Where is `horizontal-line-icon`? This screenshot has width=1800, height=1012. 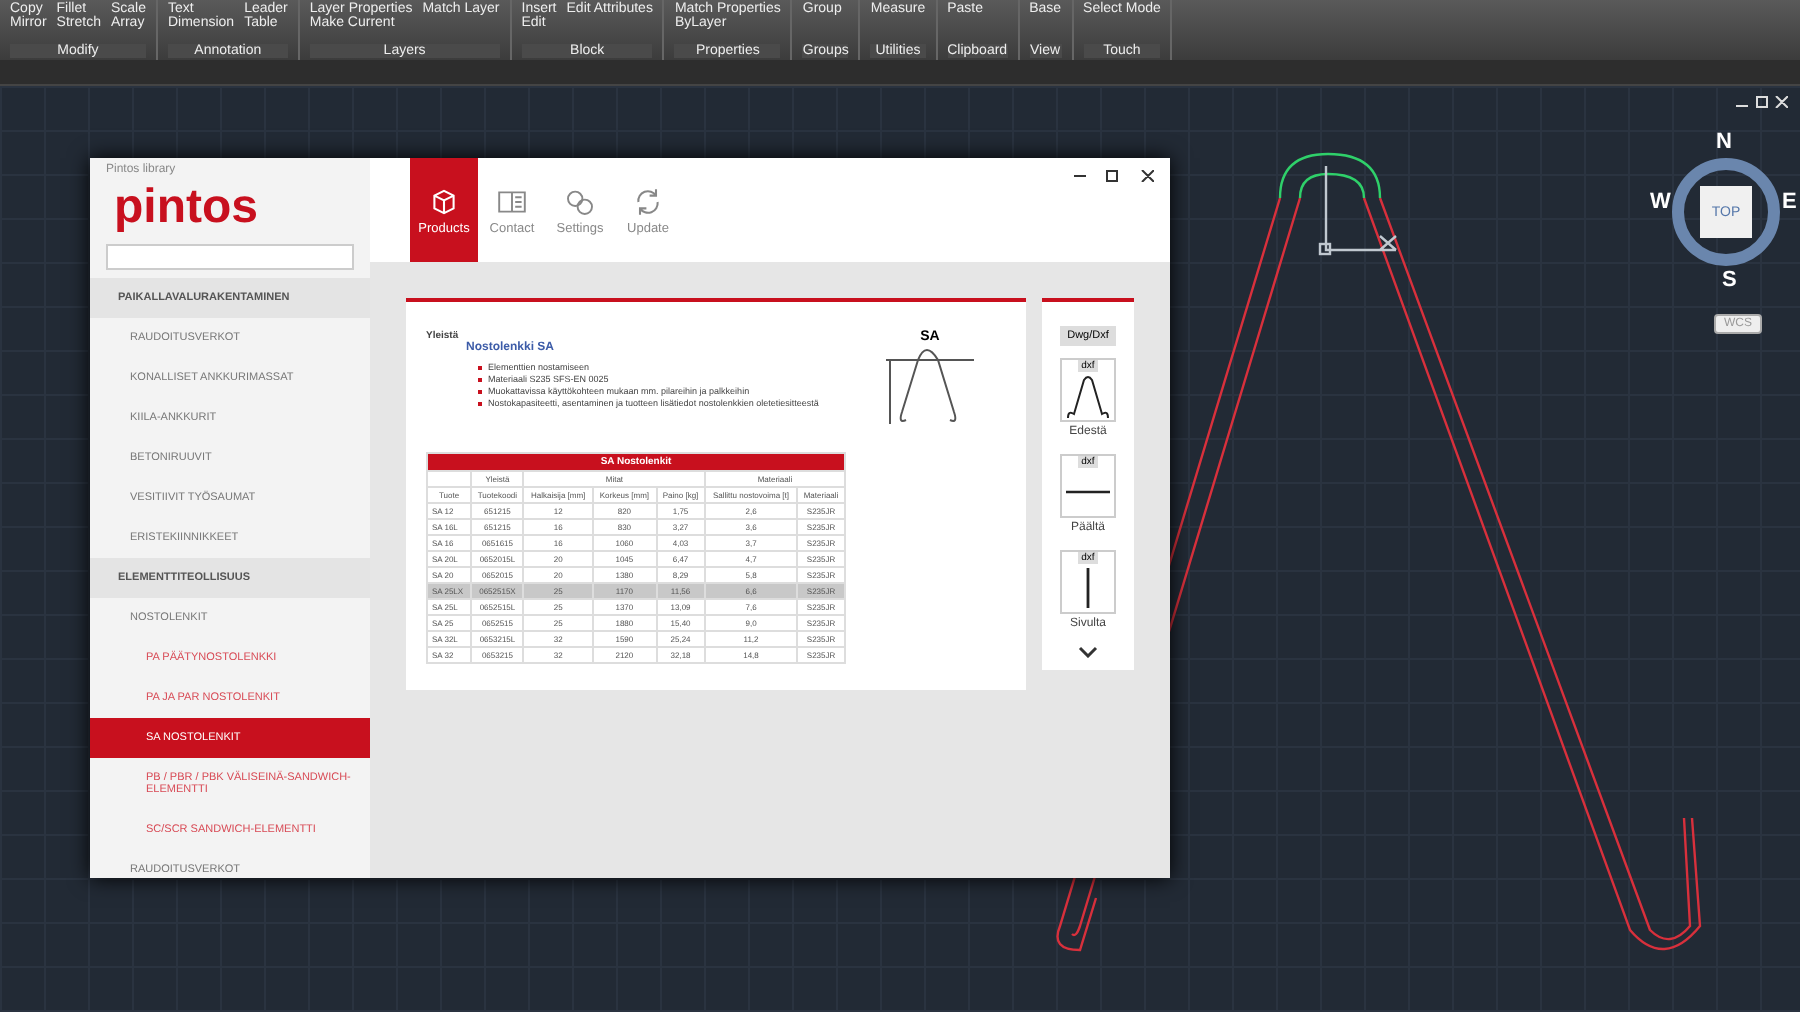
horizontal-line-icon is located at coordinates (1088, 492).